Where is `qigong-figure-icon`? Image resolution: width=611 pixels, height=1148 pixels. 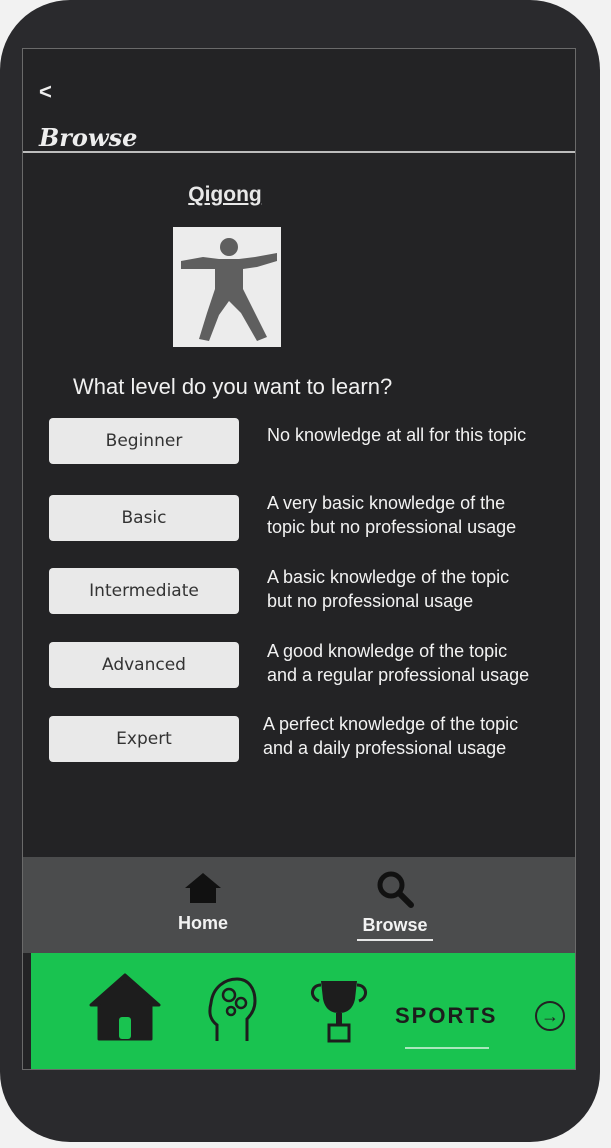 qigong-figure-icon is located at coordinates (229, 289).